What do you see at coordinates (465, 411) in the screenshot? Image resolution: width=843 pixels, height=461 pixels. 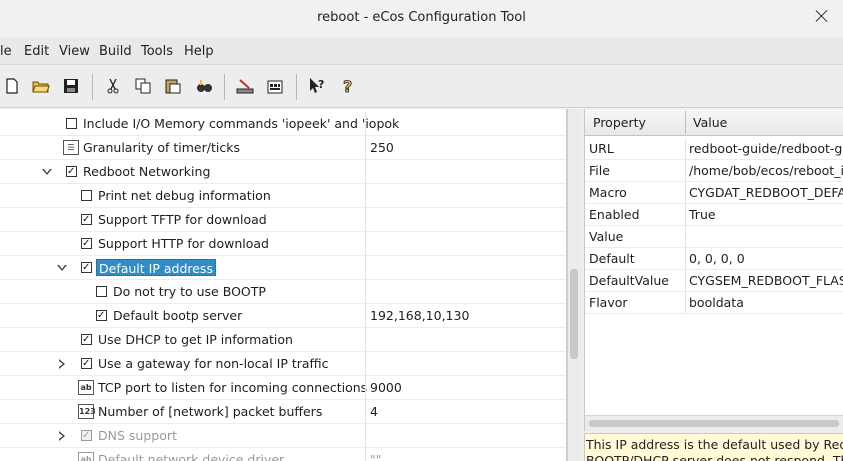 I see `value-cell: 4` at bounding box center [465, 411].